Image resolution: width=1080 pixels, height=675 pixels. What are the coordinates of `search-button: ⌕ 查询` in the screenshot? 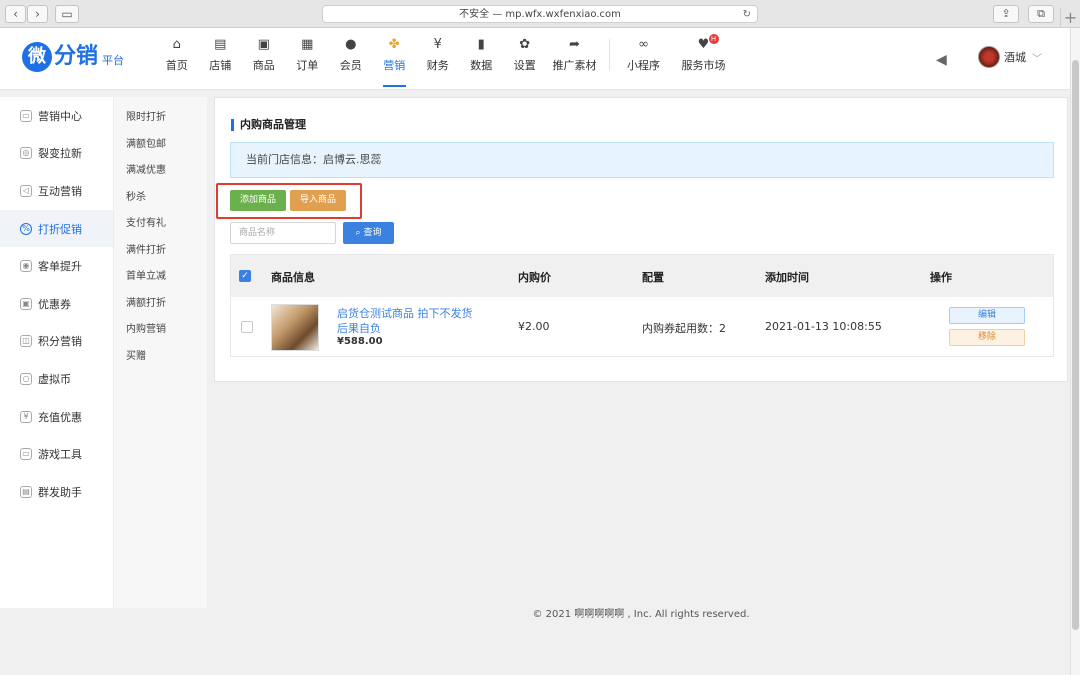 It's located at (368, 233).